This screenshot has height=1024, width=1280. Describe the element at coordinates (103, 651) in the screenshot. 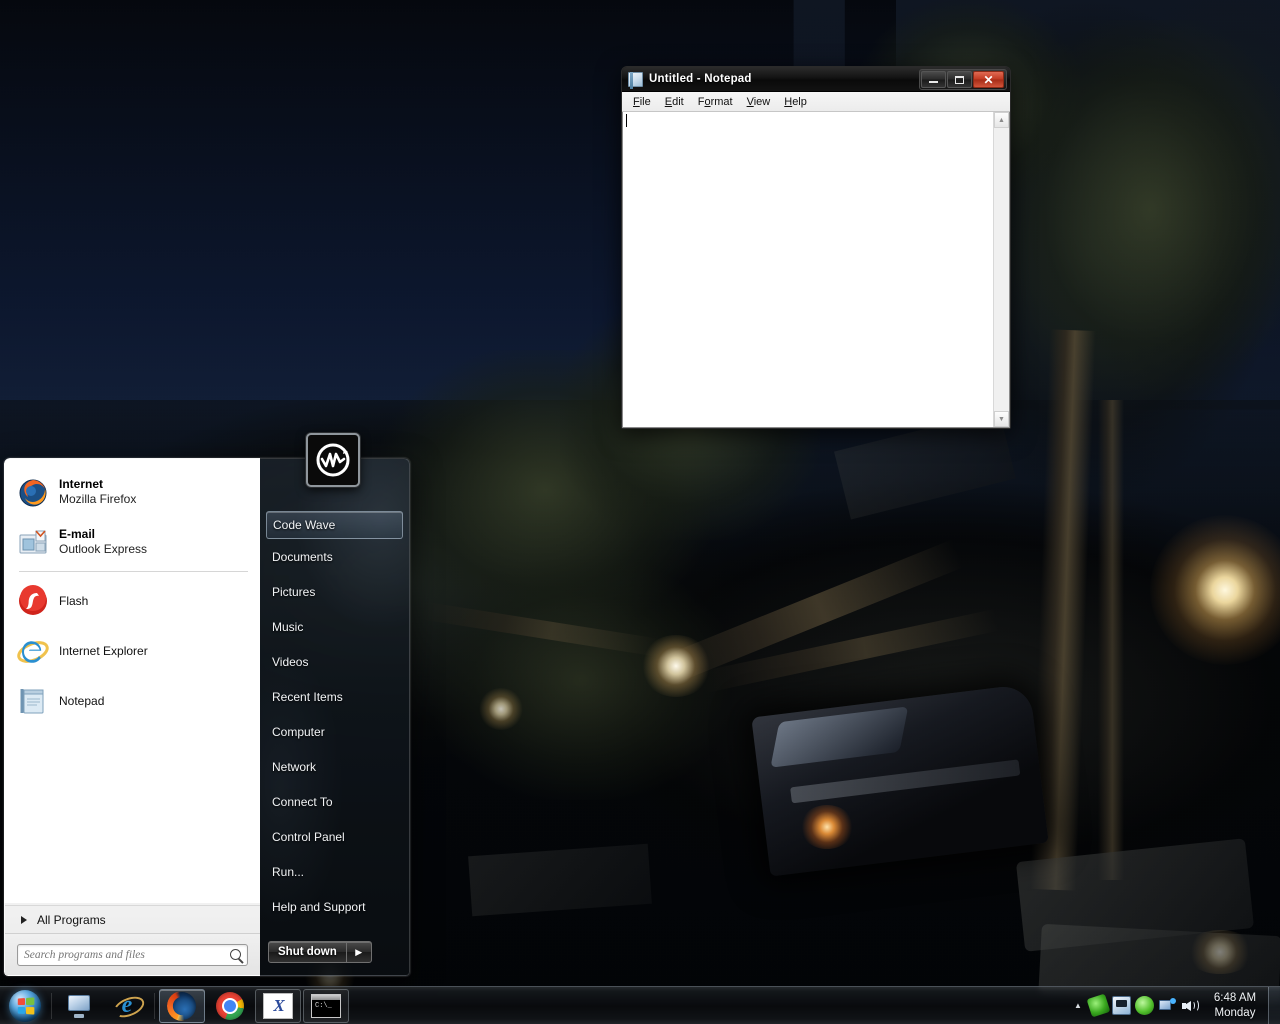

I see `start-item-label: Internet Explorer` at that location.